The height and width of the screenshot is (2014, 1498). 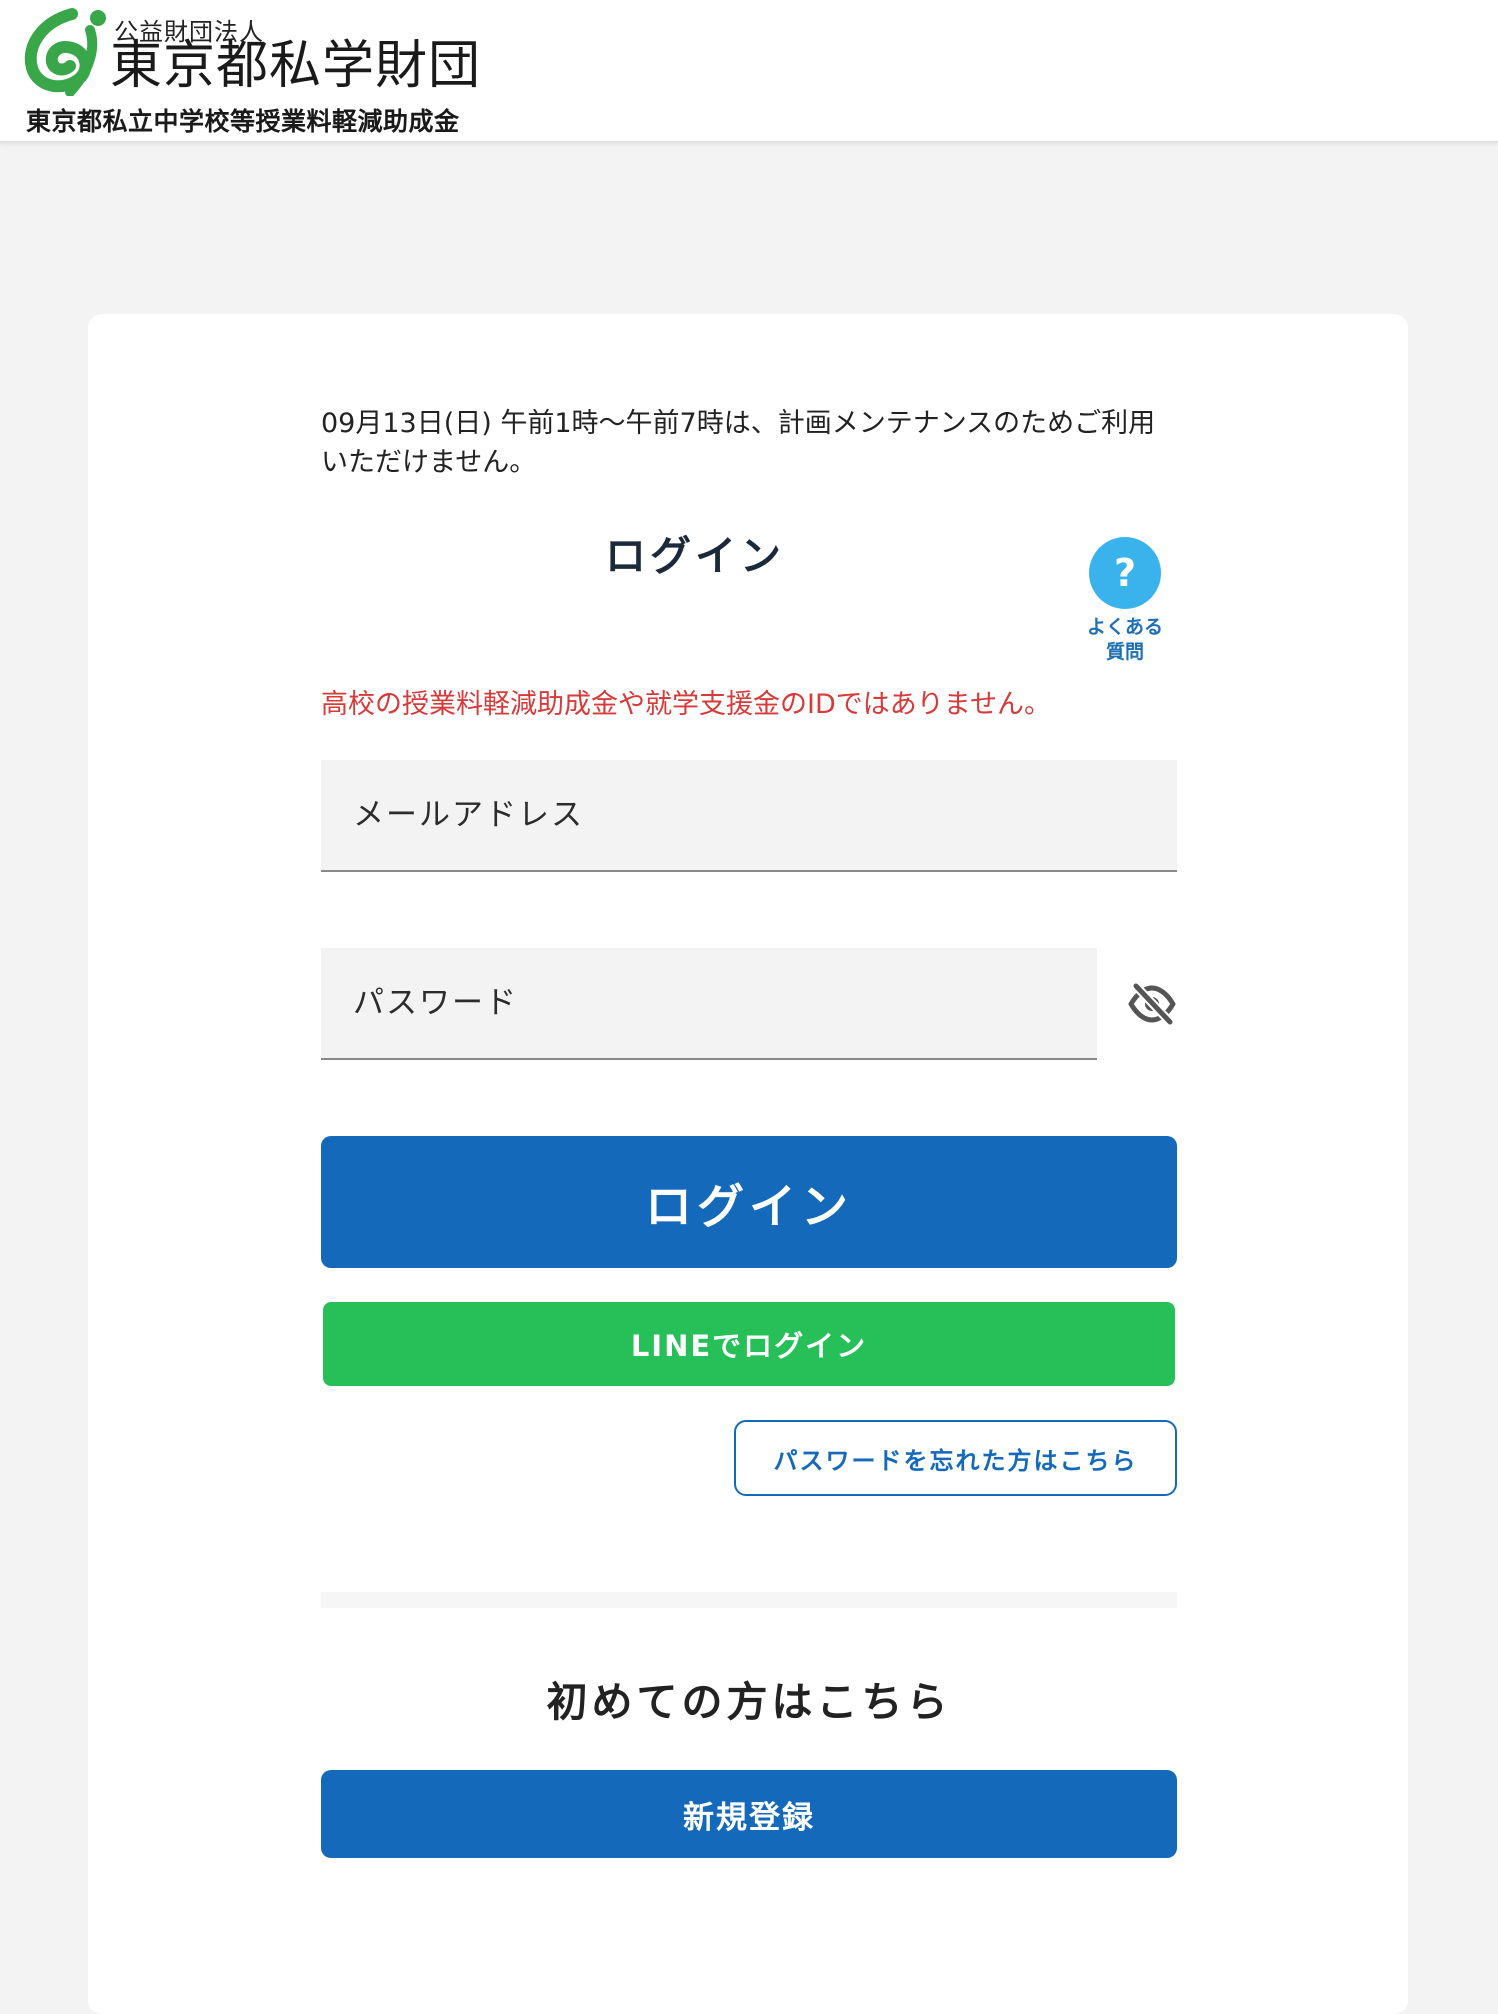 What do you see at coordinates (686, 704) in the screenshot?
I see `id-warning-text: 高校の授業料軽減助成金や就学支援金のIDではありません。` at bounding box center [686, 704].